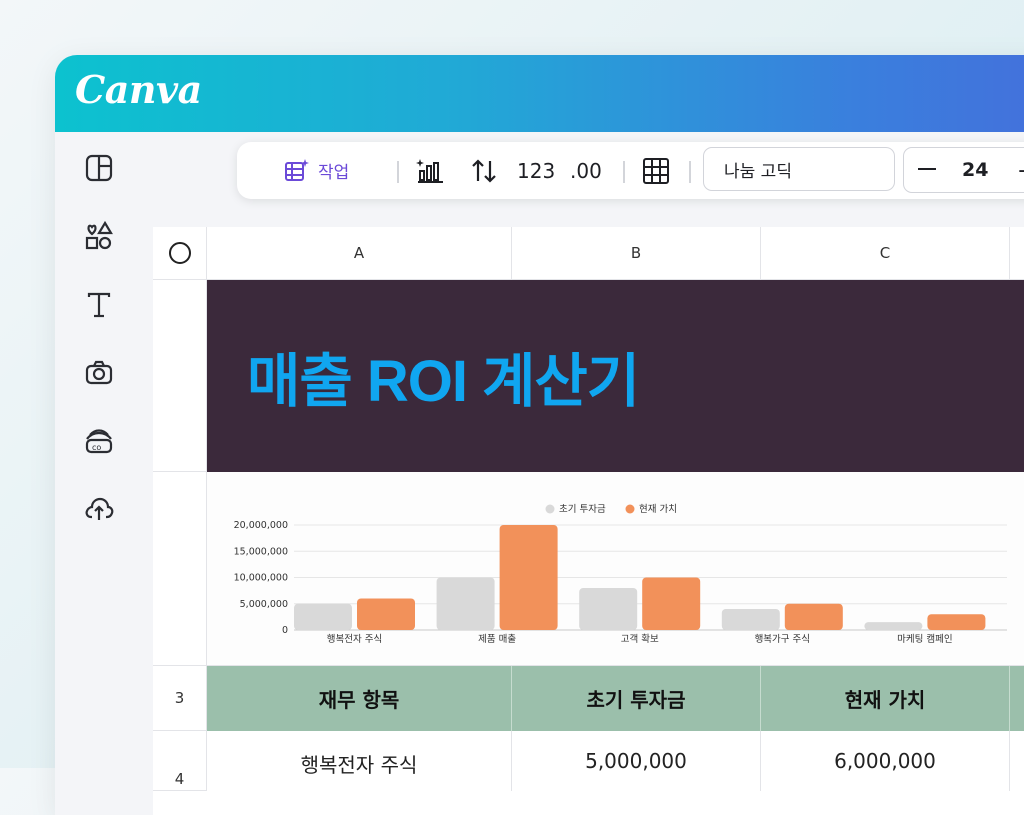 Image resolution: width=1024 pixels, height=815 pixels. Describe the element at coordinates (885, 698) in the screenshot. I see `header-current-value: 현재 가치` at that location.